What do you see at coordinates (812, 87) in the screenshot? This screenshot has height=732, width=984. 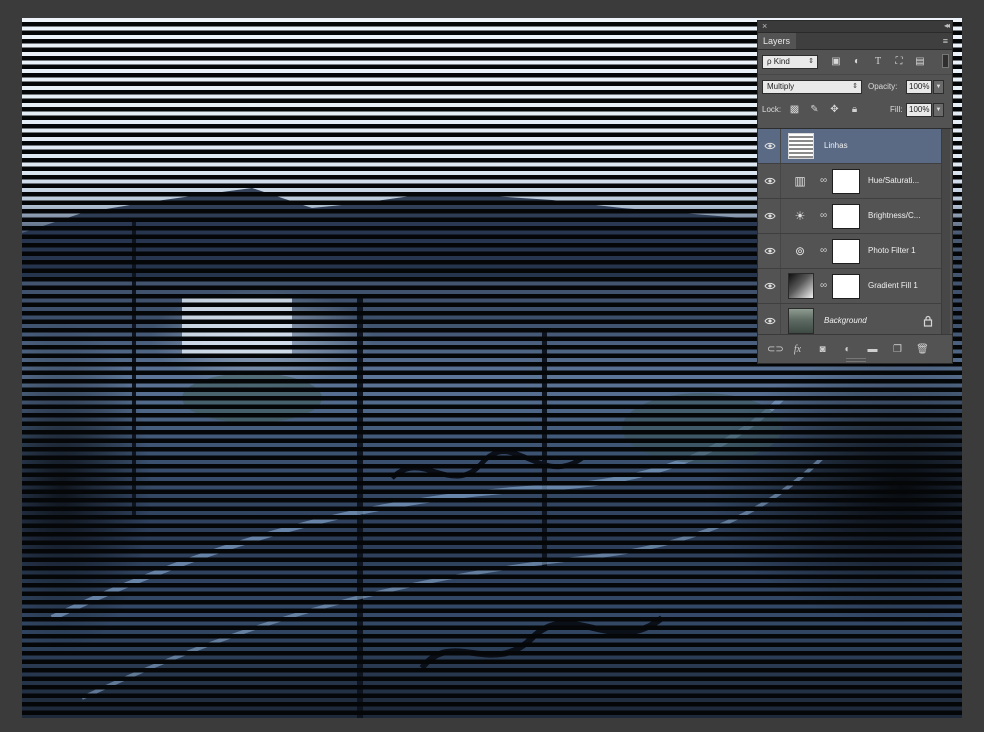 I see `blend-mode-select: Multiply ⇕` at bounding box center [812, 87].